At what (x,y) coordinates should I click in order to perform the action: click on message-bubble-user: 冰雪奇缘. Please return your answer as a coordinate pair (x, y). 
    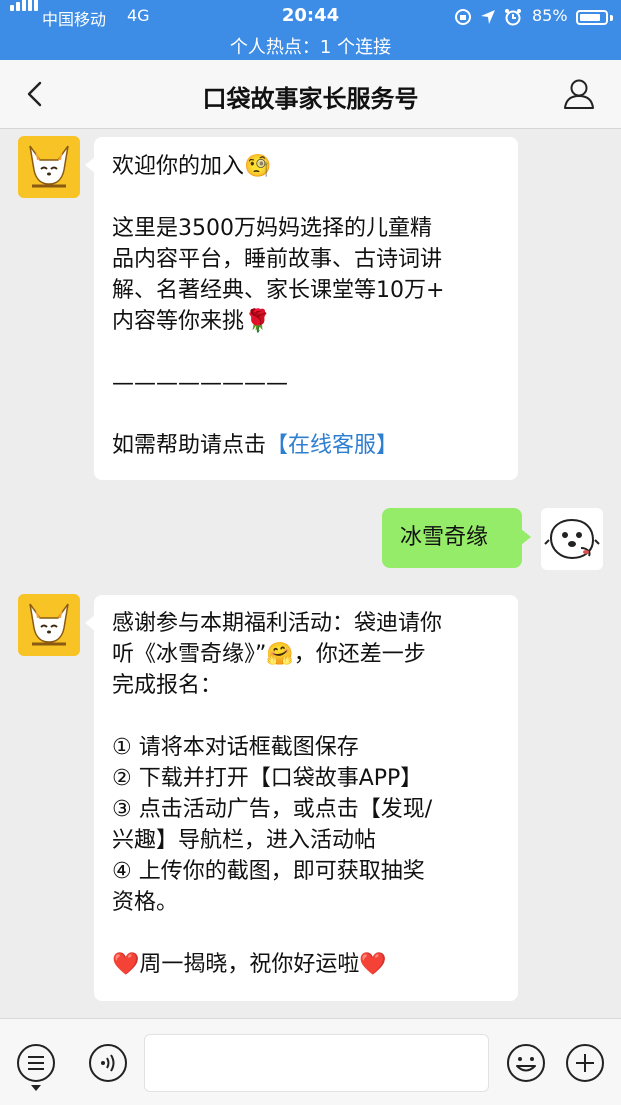
    Looking at the image, I should click on (456, 538).